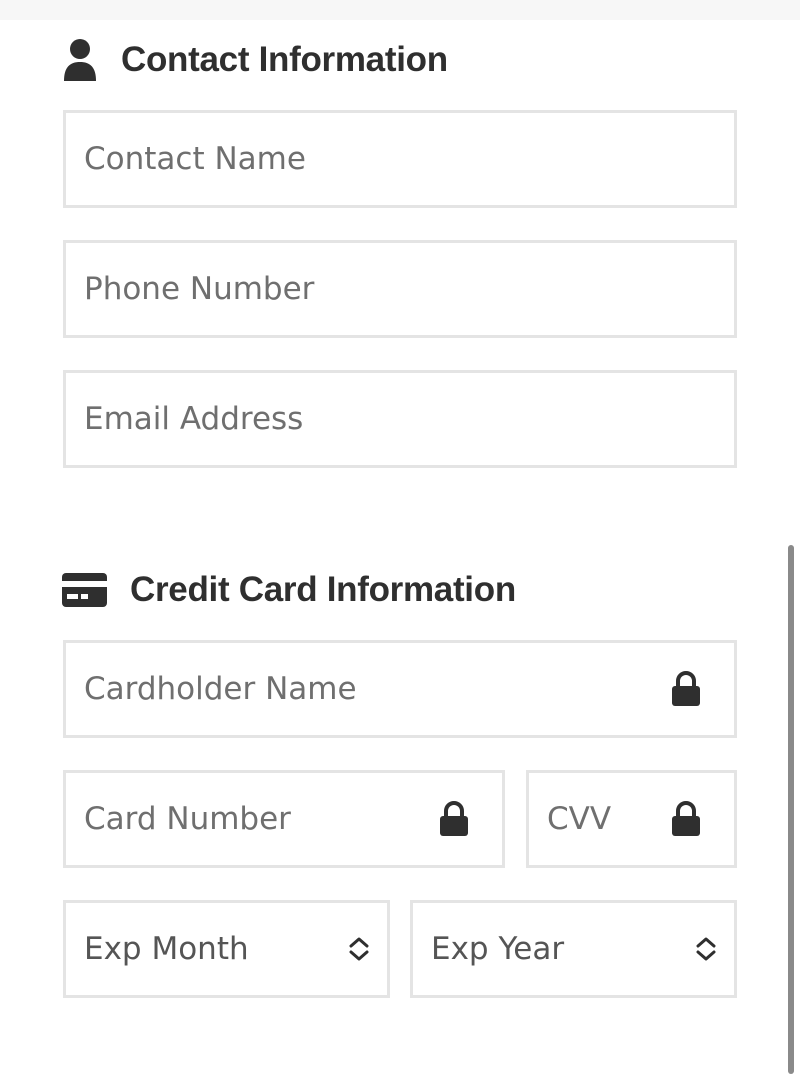 This screenshot has height=1074, width=800. Describe the element at coordinates (573, 949) in the screenshot. I see `exp-year-select: Exp Year` at that location.